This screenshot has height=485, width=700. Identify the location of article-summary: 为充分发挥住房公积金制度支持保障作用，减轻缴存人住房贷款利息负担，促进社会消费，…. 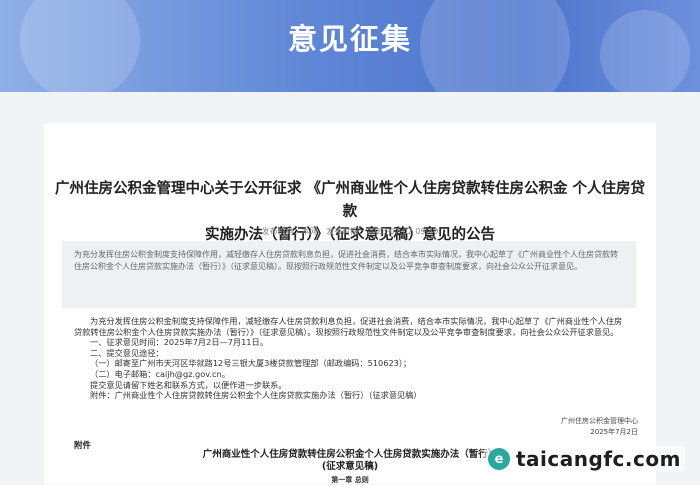
(349, 274).